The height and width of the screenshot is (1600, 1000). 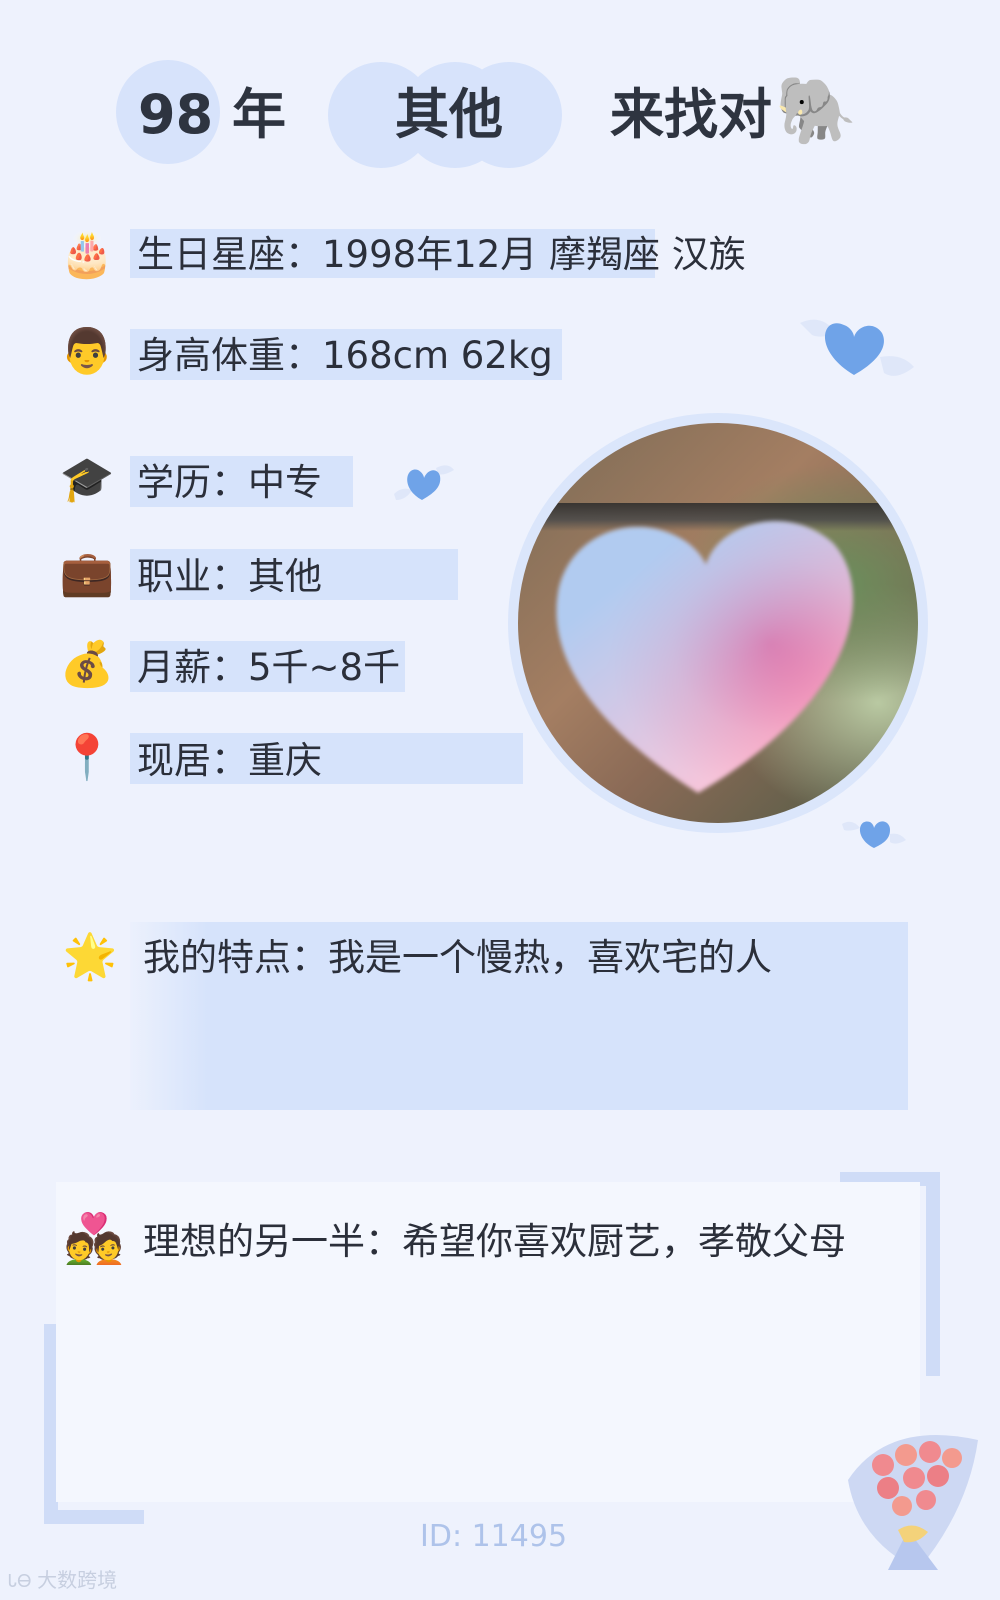 I want to click on man-face-icon: 👨, so click(x=87, y=351).